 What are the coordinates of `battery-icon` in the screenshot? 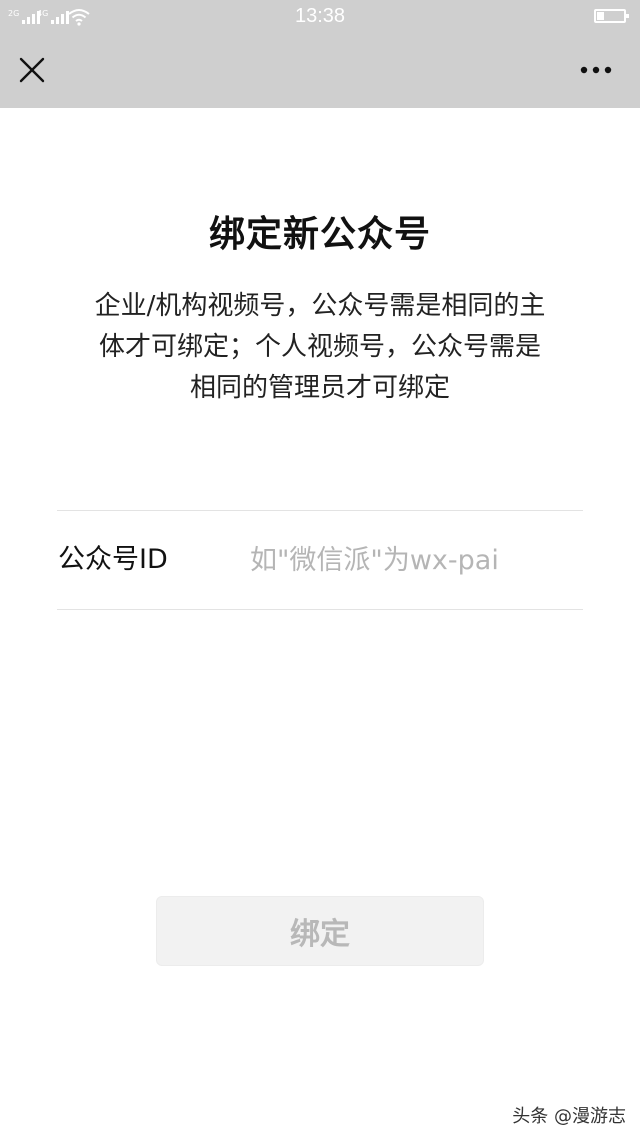 It's located at (611, 16).